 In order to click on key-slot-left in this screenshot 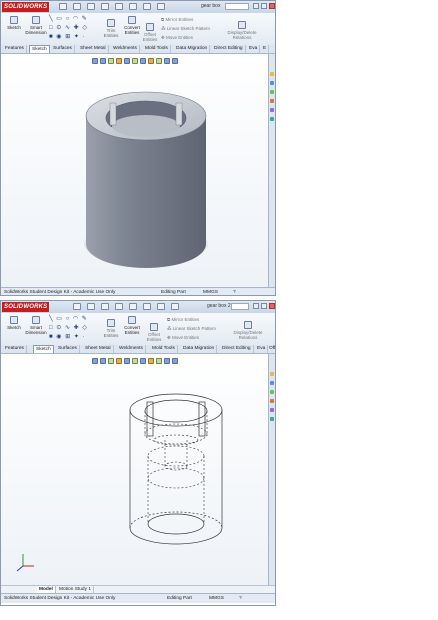, I will do `click(113, 114)`.